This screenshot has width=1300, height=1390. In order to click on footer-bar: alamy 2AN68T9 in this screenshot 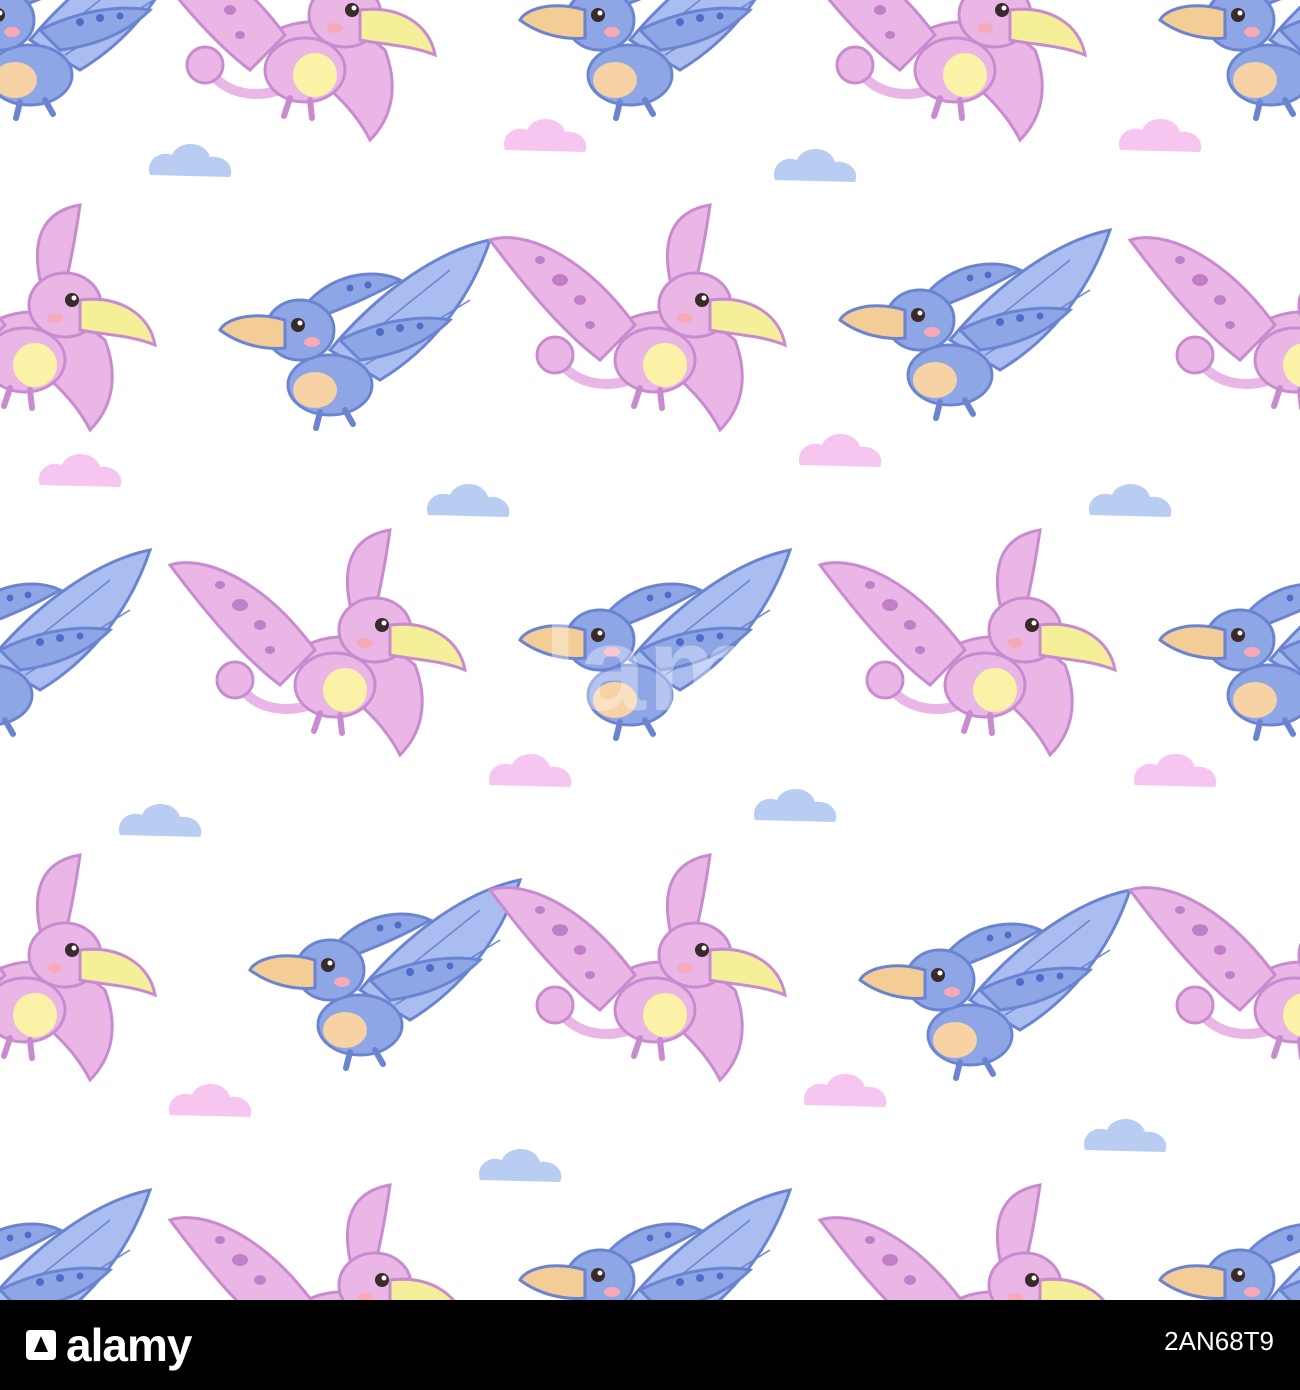, I will do `click(650, 1345)`.